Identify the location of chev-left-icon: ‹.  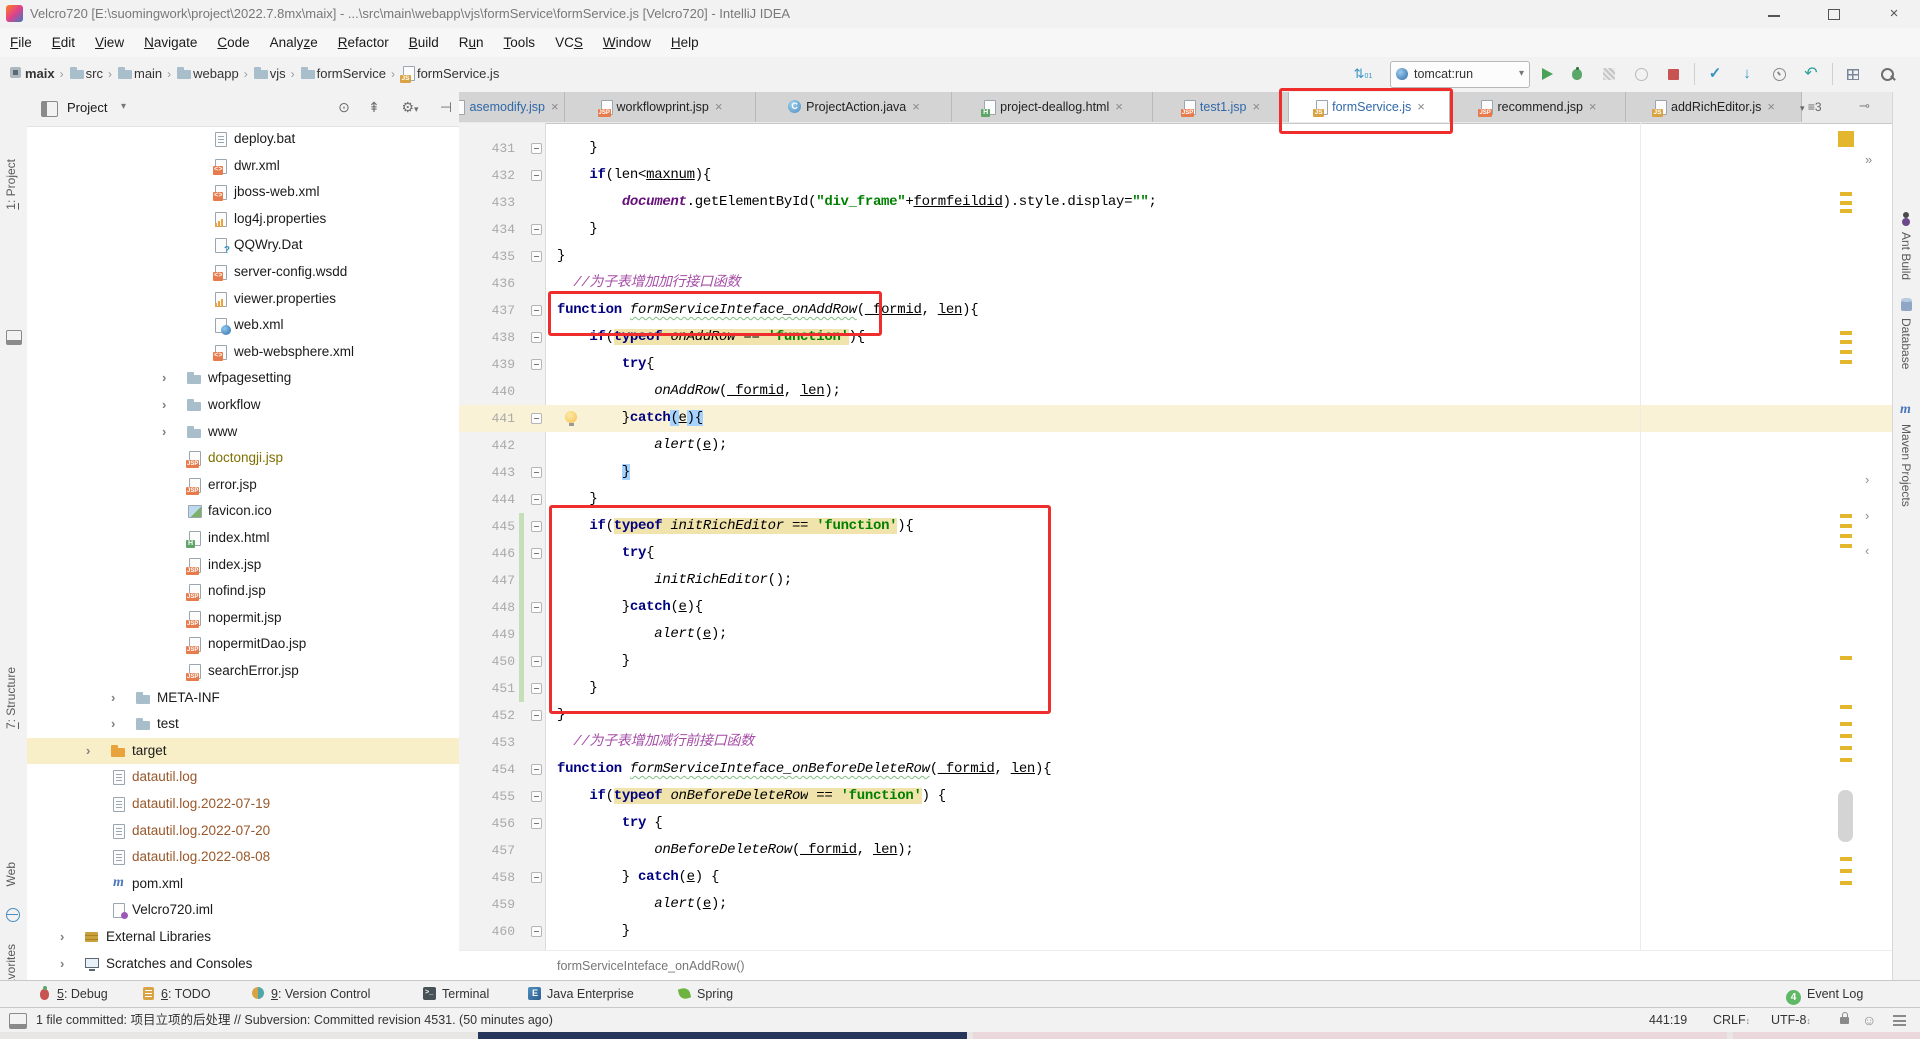
(1867, 550).